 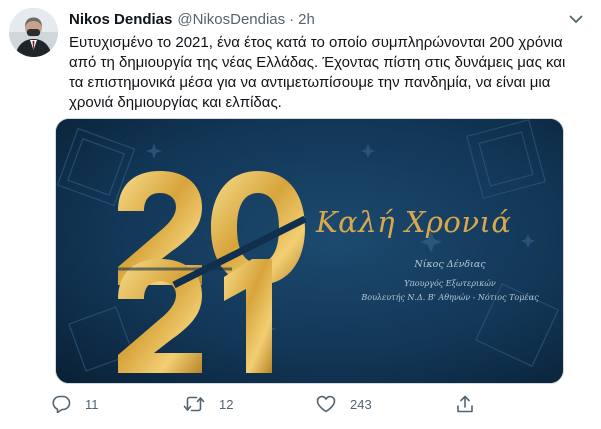 What do you see at coordinates (208, 404) in the screenshot?
I see `retweet-button: 12` at bounding box center [208, 404].